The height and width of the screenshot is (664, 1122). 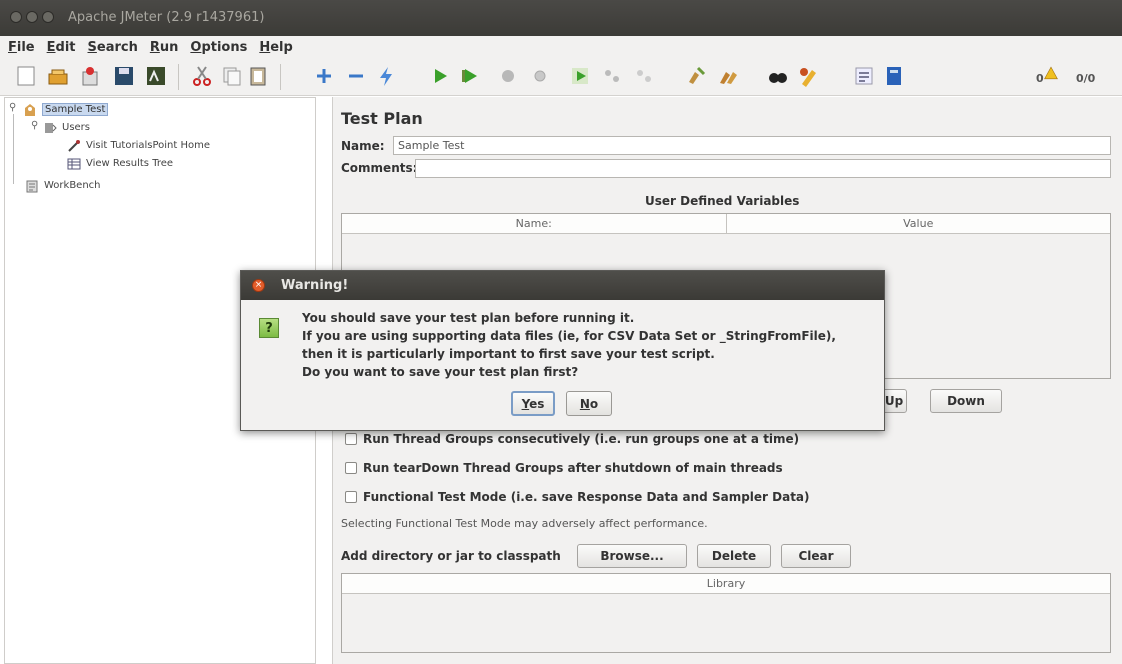 I want to click on name-label: Name:, so click(x=363, y=146).